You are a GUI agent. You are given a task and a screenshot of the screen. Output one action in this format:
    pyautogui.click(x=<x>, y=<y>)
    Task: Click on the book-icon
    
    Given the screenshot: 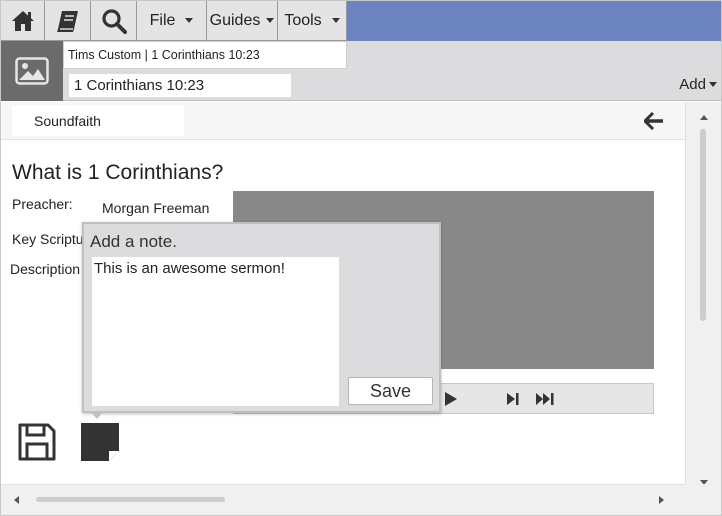 What is the action you would take?
    pyautogui.click(x=67, y=21)
    